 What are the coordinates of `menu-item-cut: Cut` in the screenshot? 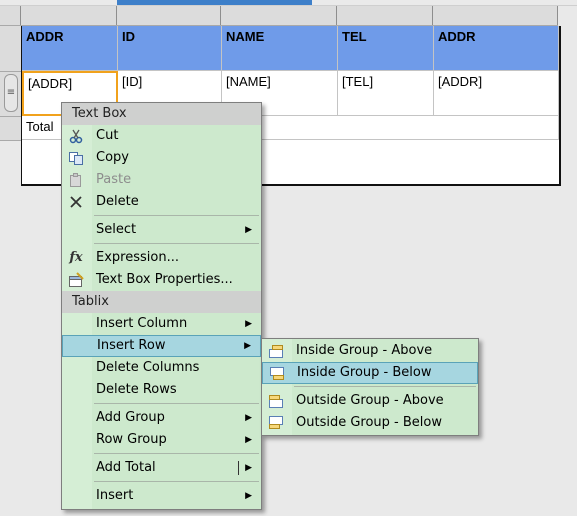 It's located at (161, 136).